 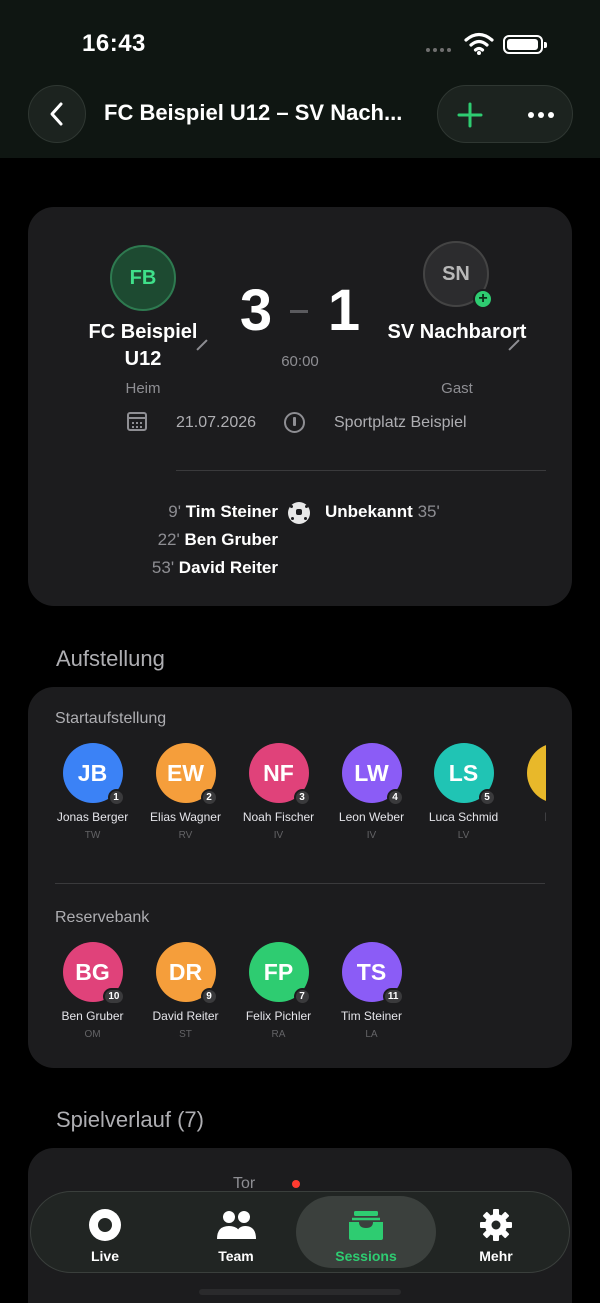 What do you see at coordinates (163, 567) in the screenshot?
I see `goal-minute: 53'` at bounding box center [163, 567].